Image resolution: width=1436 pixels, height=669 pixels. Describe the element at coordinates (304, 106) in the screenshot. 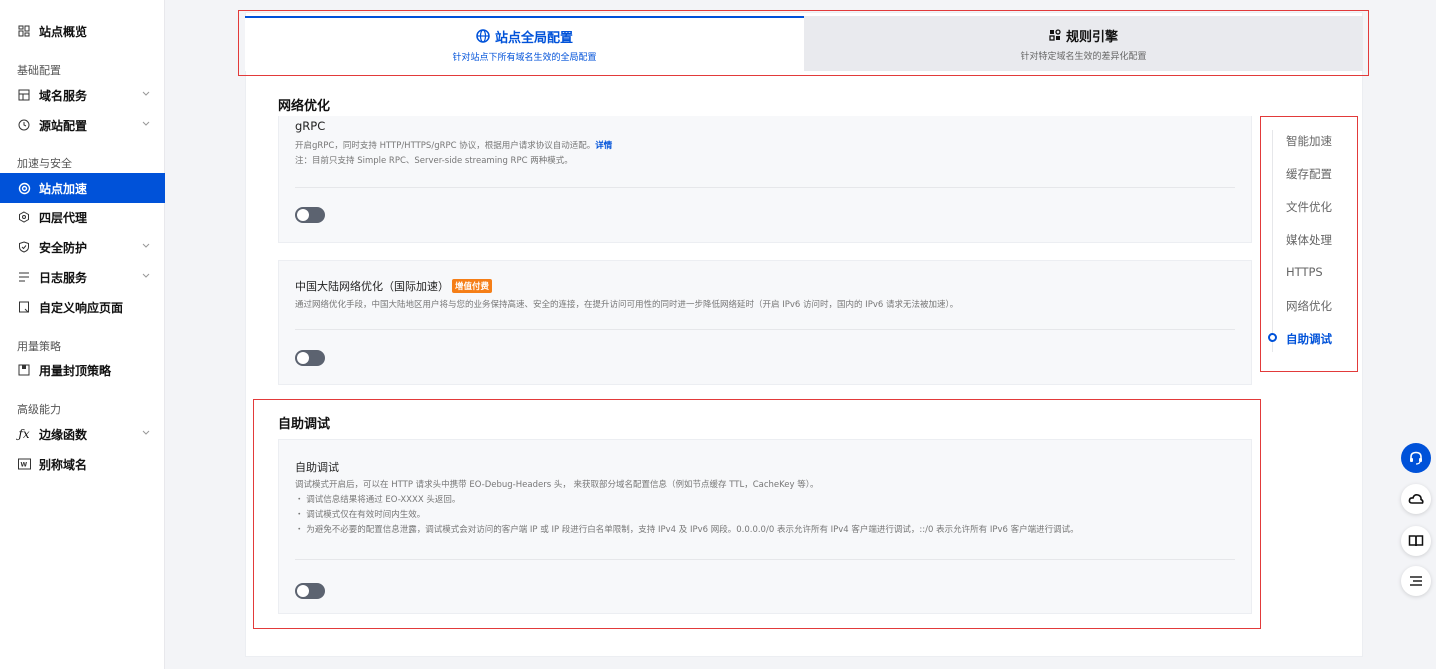

I see `section-title-network: 网络优化` at that location.